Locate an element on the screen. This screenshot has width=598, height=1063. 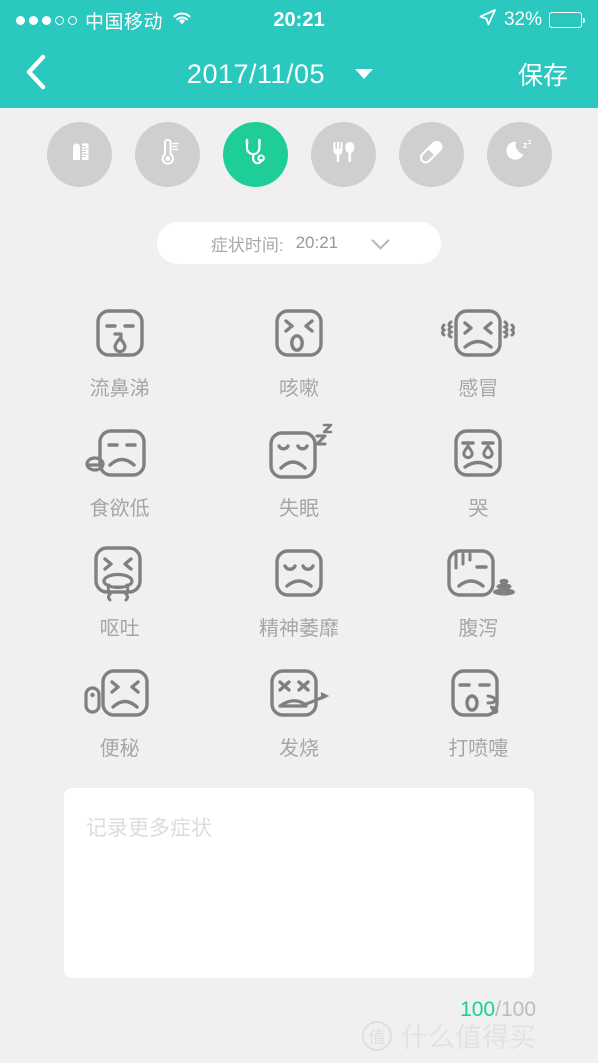
category-tab-row: z z is located at coordinates (299, 154).